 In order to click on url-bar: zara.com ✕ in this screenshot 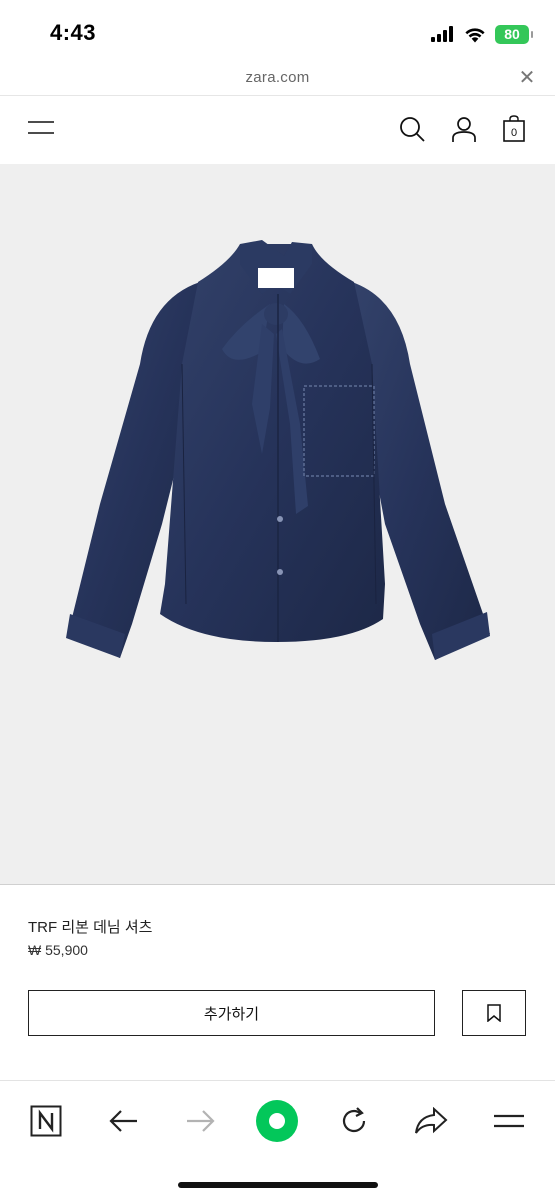, I will do `click(277, 79)`.